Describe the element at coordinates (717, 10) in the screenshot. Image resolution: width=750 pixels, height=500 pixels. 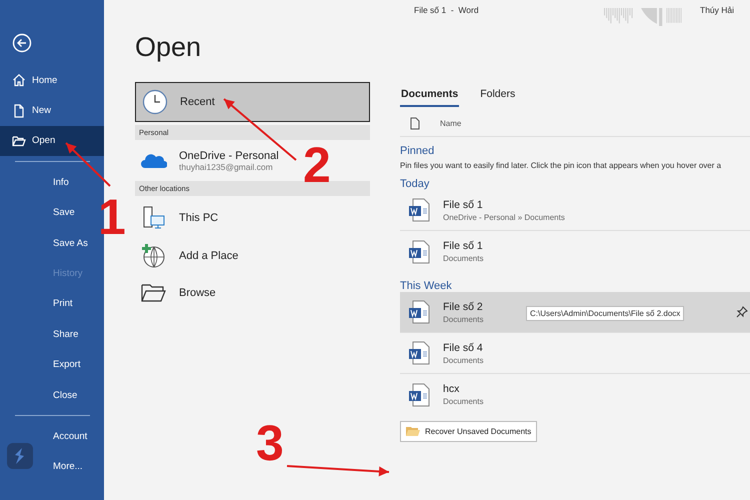
I see `user-name: Thúy Hải` at that location.